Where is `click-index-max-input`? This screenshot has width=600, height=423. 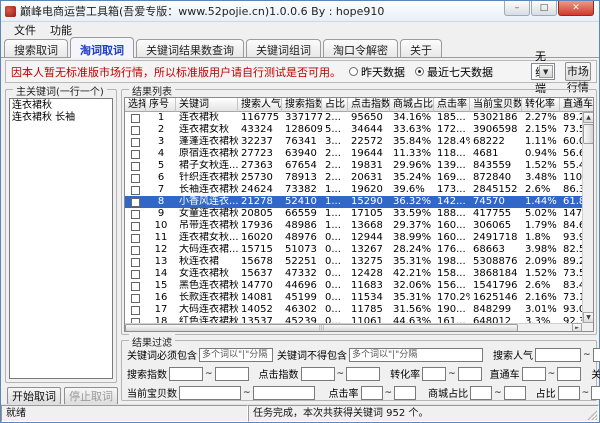
click-index-max-input is located at coordinates (363, 373).